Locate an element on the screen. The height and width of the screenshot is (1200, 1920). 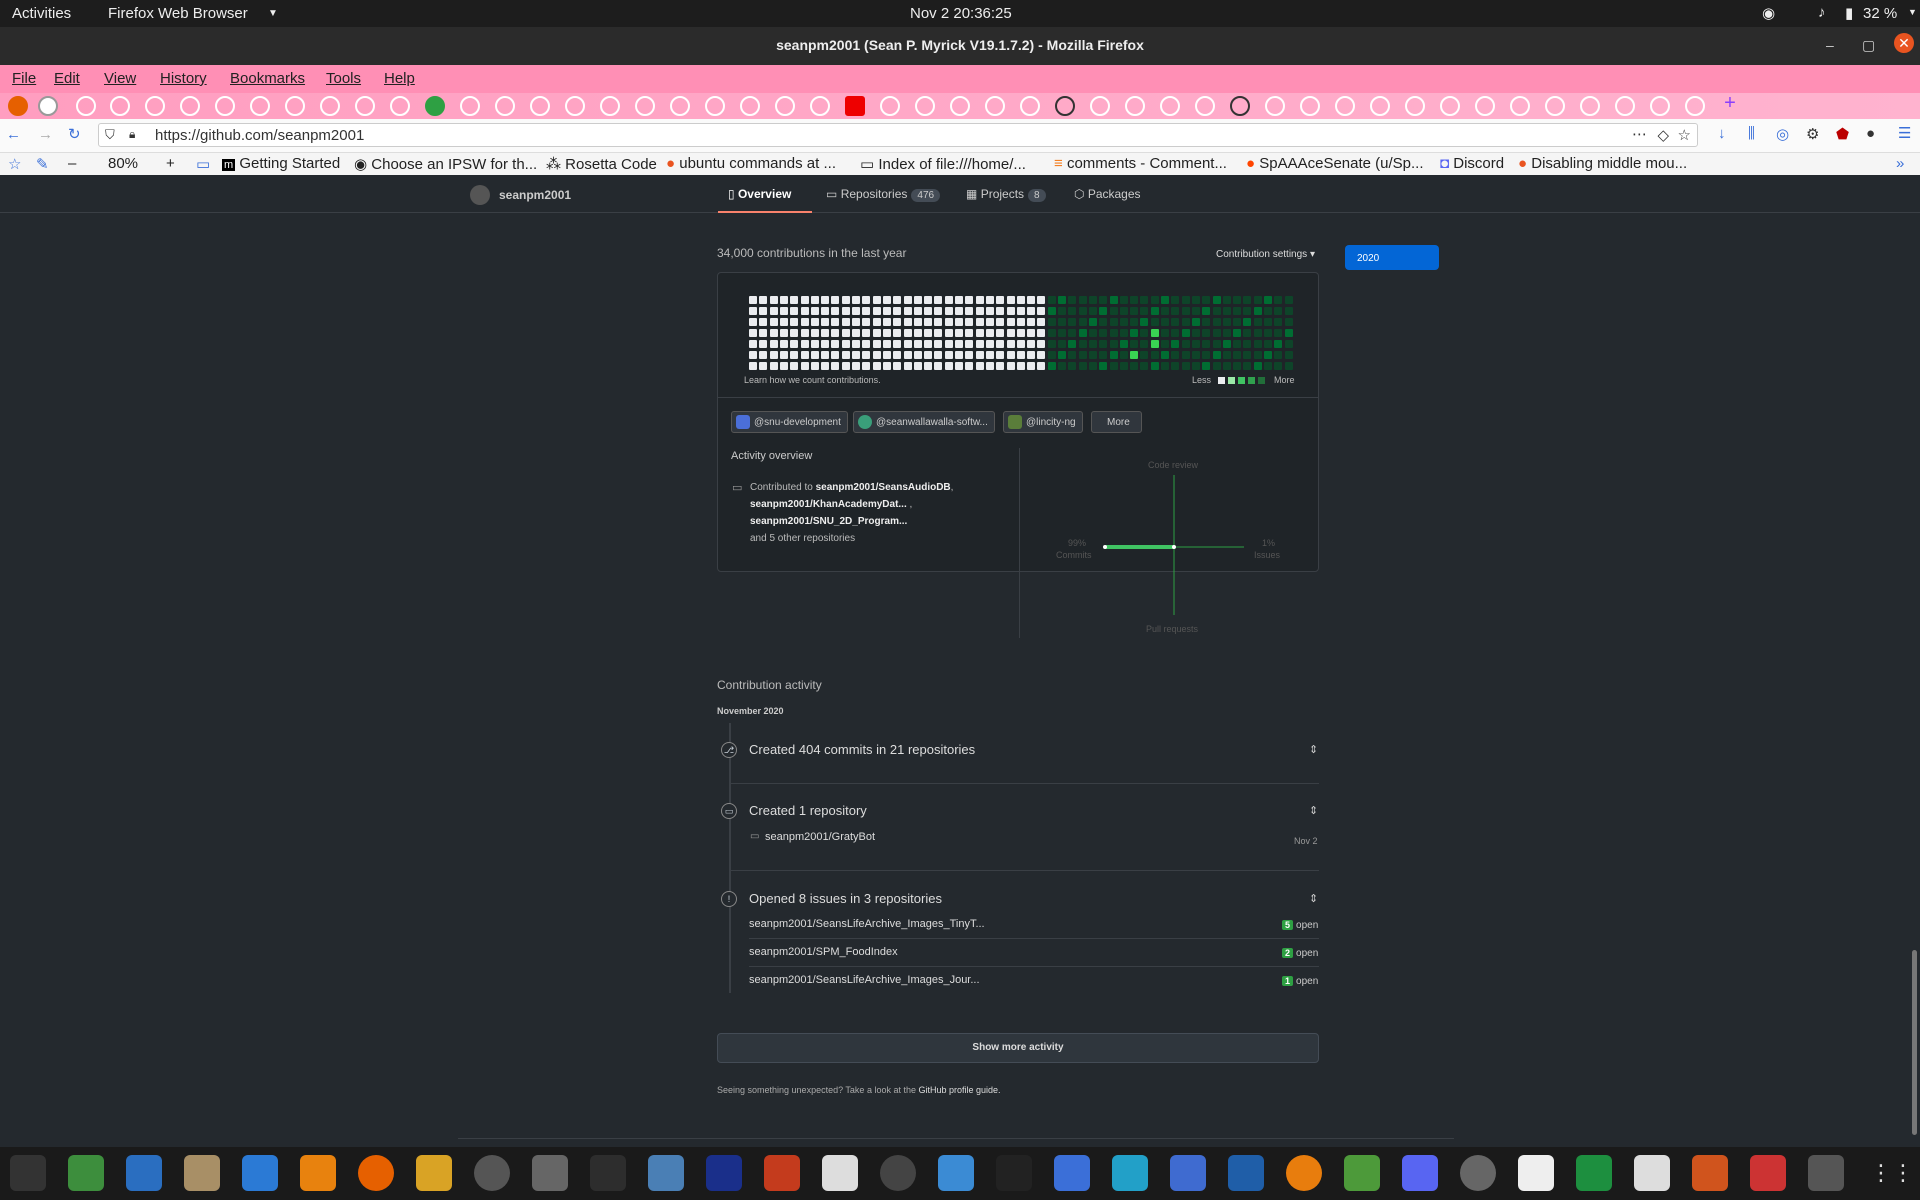
todo-icon is located at coordinates (1072, 1173).